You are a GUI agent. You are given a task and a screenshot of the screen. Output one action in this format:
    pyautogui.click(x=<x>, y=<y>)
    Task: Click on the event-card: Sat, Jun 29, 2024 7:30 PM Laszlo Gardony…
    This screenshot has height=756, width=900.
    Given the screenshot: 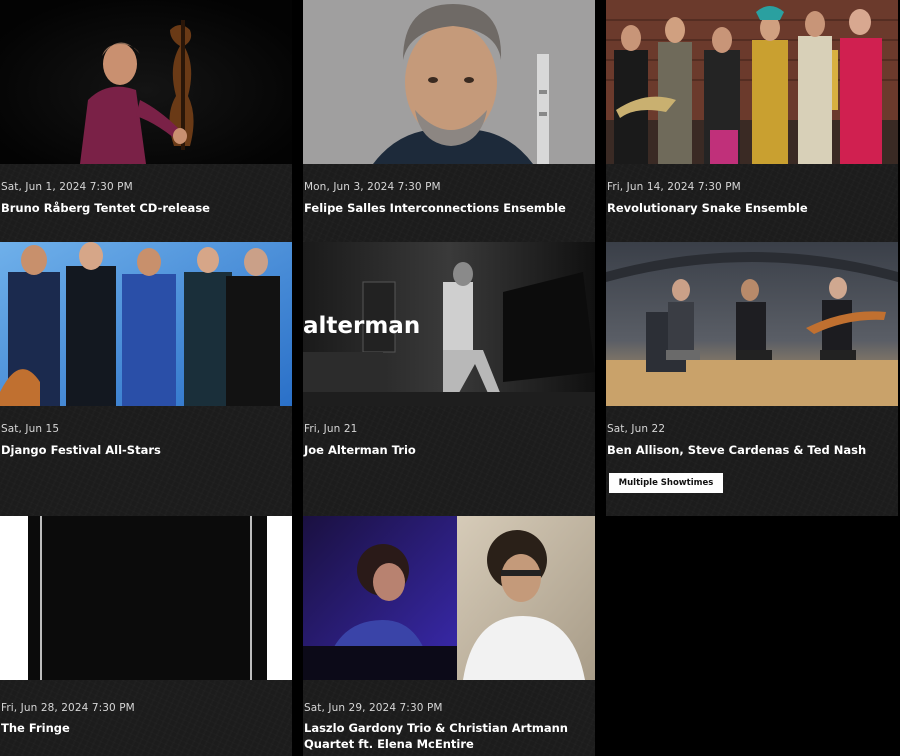 What is the action you would take?
    pyautogui.click(x=449, y=636)
    